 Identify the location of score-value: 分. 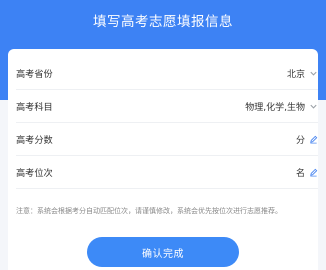
(300, 139).